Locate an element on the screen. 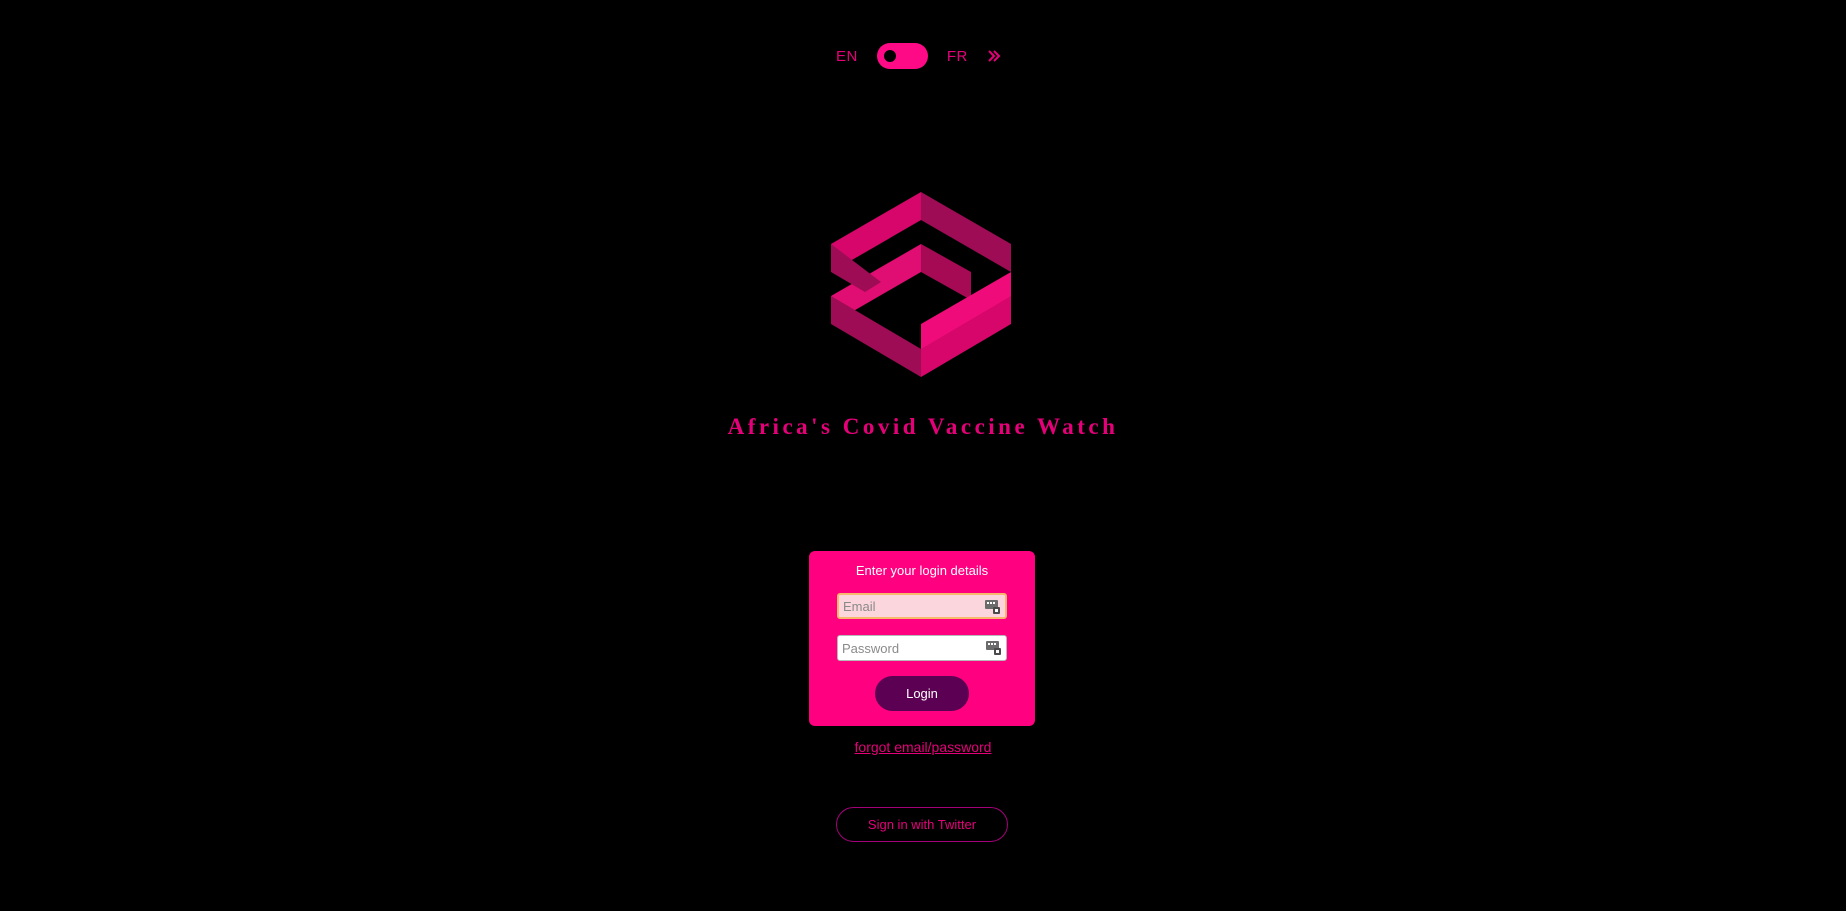 Image resolution: width=1846 pixels, height=911 pixels. email-field is located at coordinates (911, 606).